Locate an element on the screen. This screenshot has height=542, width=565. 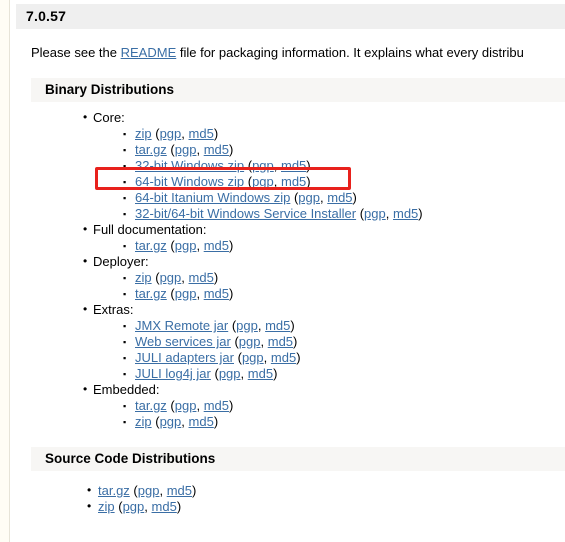
distribution-file-item: JMX Remote jar (pgp, md5) is located at coordinates (344, 326).